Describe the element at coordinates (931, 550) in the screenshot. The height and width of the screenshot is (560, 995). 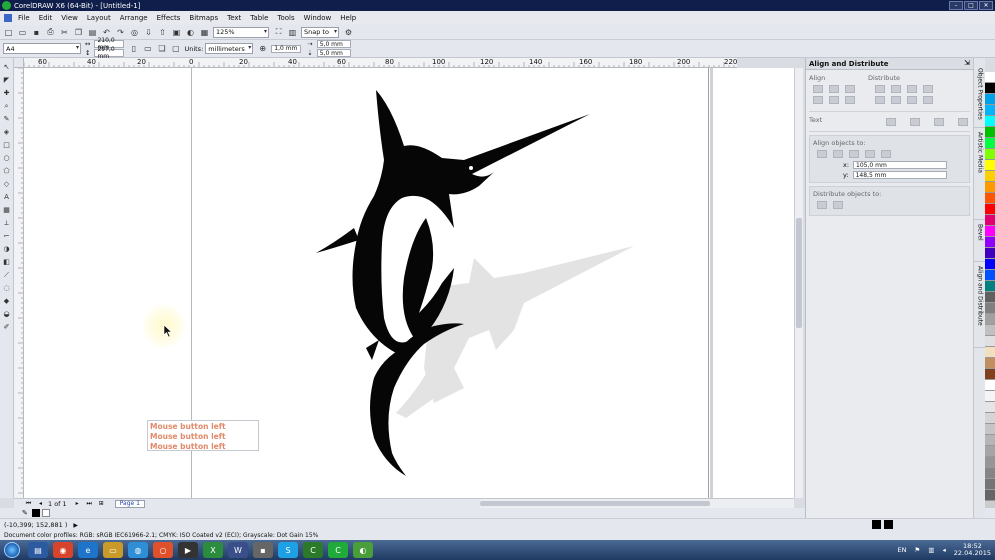
I see `tray-network-icon: ▥` at that location.